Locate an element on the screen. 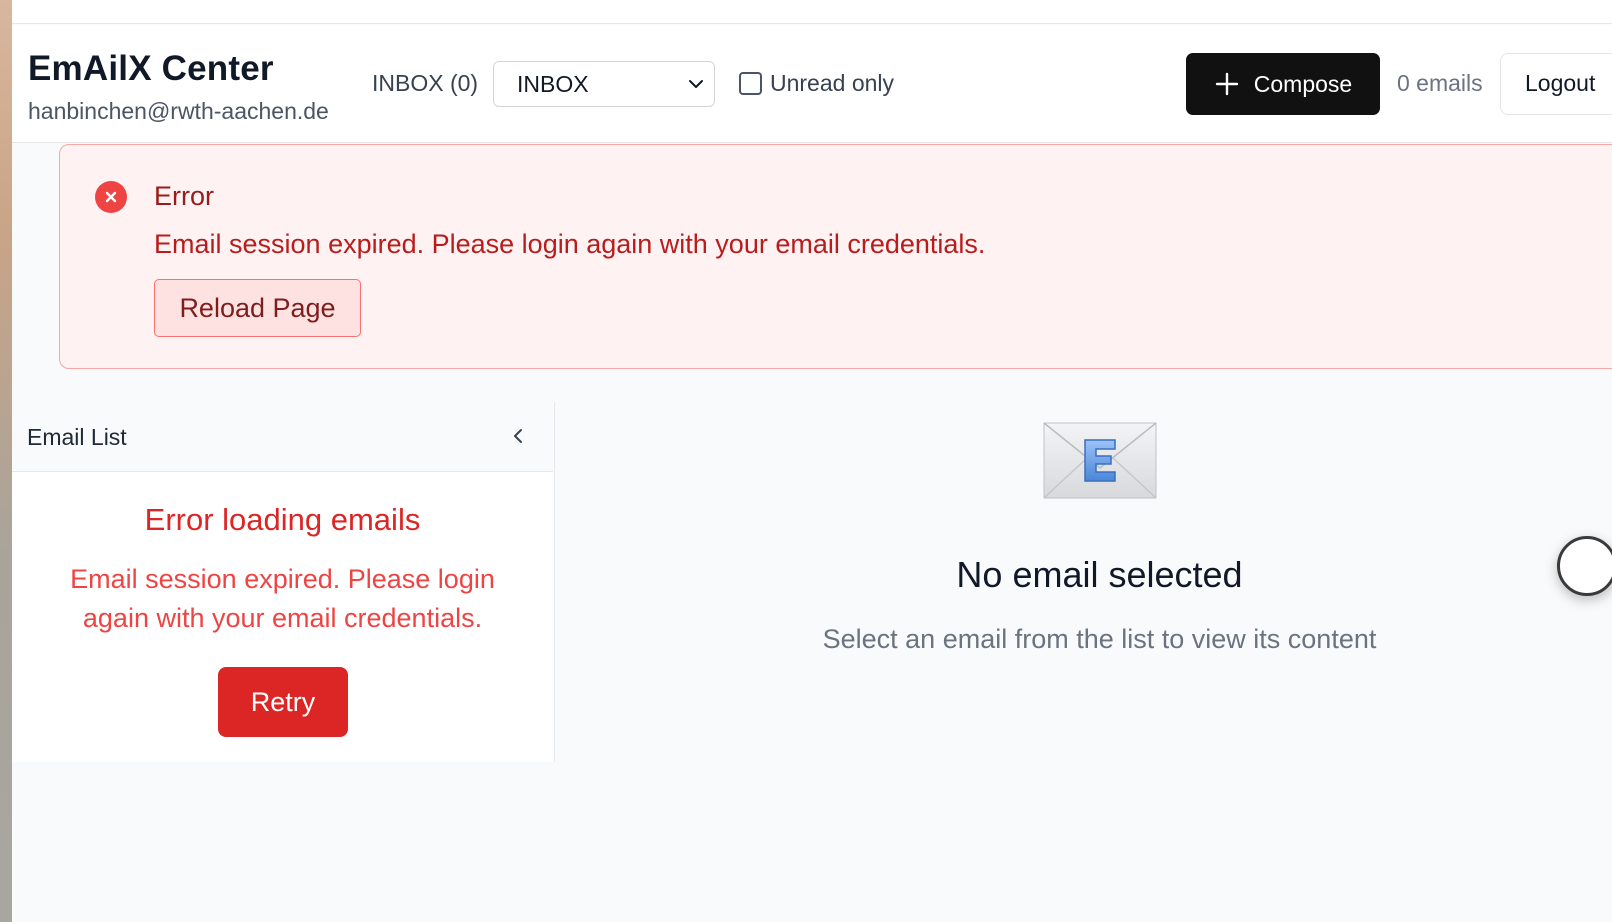 The height and width of the screenshot is (922, 1612). unread-only-toggle: Unread only is located at coordinates (816, 83).